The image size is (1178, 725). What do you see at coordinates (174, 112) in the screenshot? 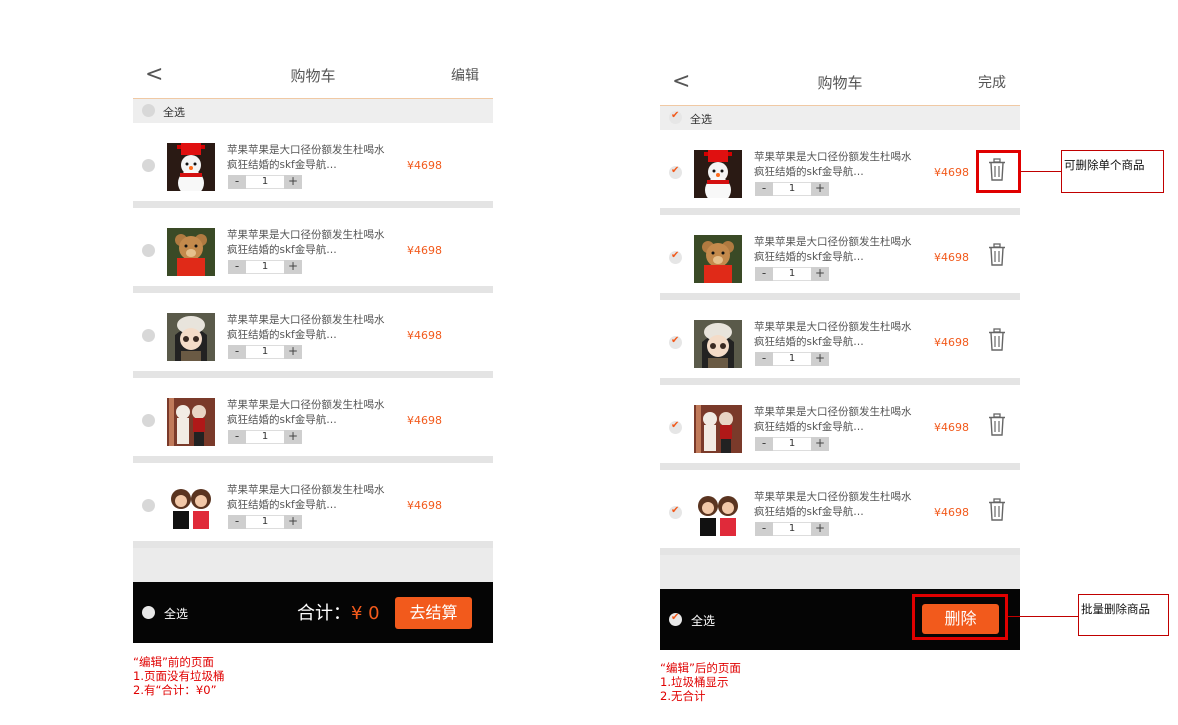
I see `select-all-label: 全选` at bounding box center [174, 112].